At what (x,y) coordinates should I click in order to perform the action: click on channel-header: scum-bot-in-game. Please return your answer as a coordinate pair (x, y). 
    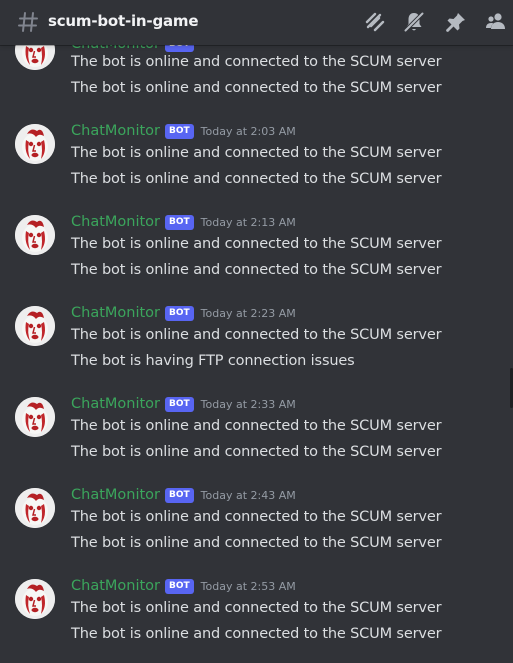
    Looking at the image, I should click on (256, 22).